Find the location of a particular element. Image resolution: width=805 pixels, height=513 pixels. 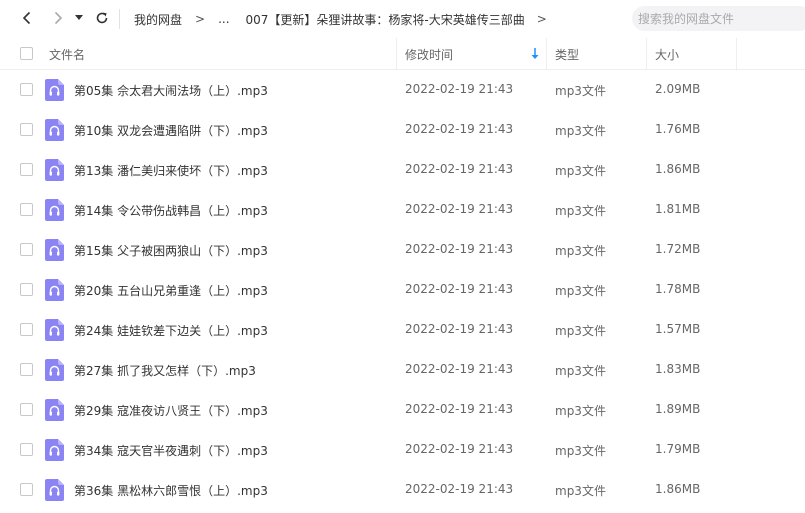

file-size: 1.76MB is located at coordinates (678, 129).